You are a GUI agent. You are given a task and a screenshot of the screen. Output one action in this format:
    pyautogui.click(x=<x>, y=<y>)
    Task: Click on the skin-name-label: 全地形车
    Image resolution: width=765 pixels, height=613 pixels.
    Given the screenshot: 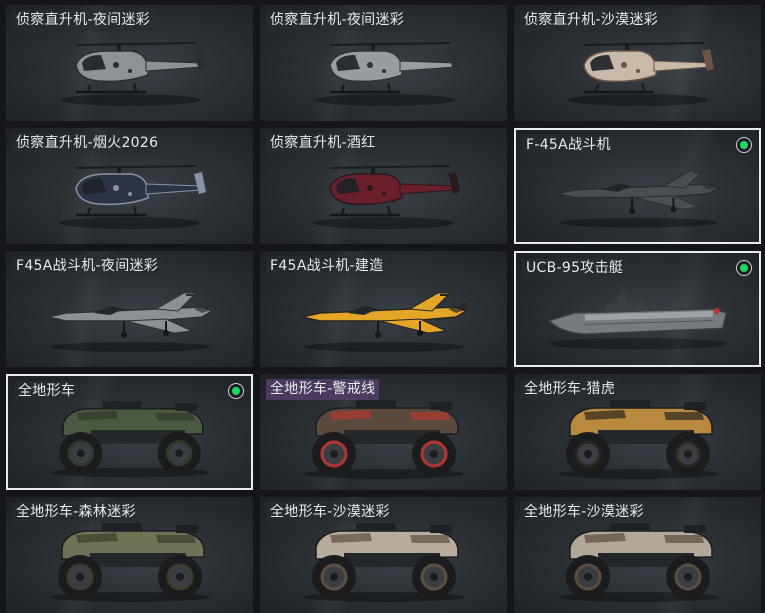 What is the action you would take?
    pyautogui.click(x=47, y=391)
    